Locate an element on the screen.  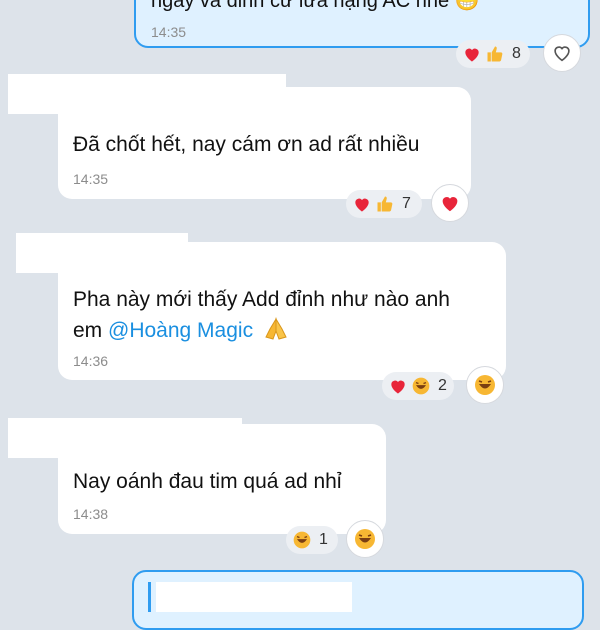
reaction-count: 1 is located at coordinates (323, 539).